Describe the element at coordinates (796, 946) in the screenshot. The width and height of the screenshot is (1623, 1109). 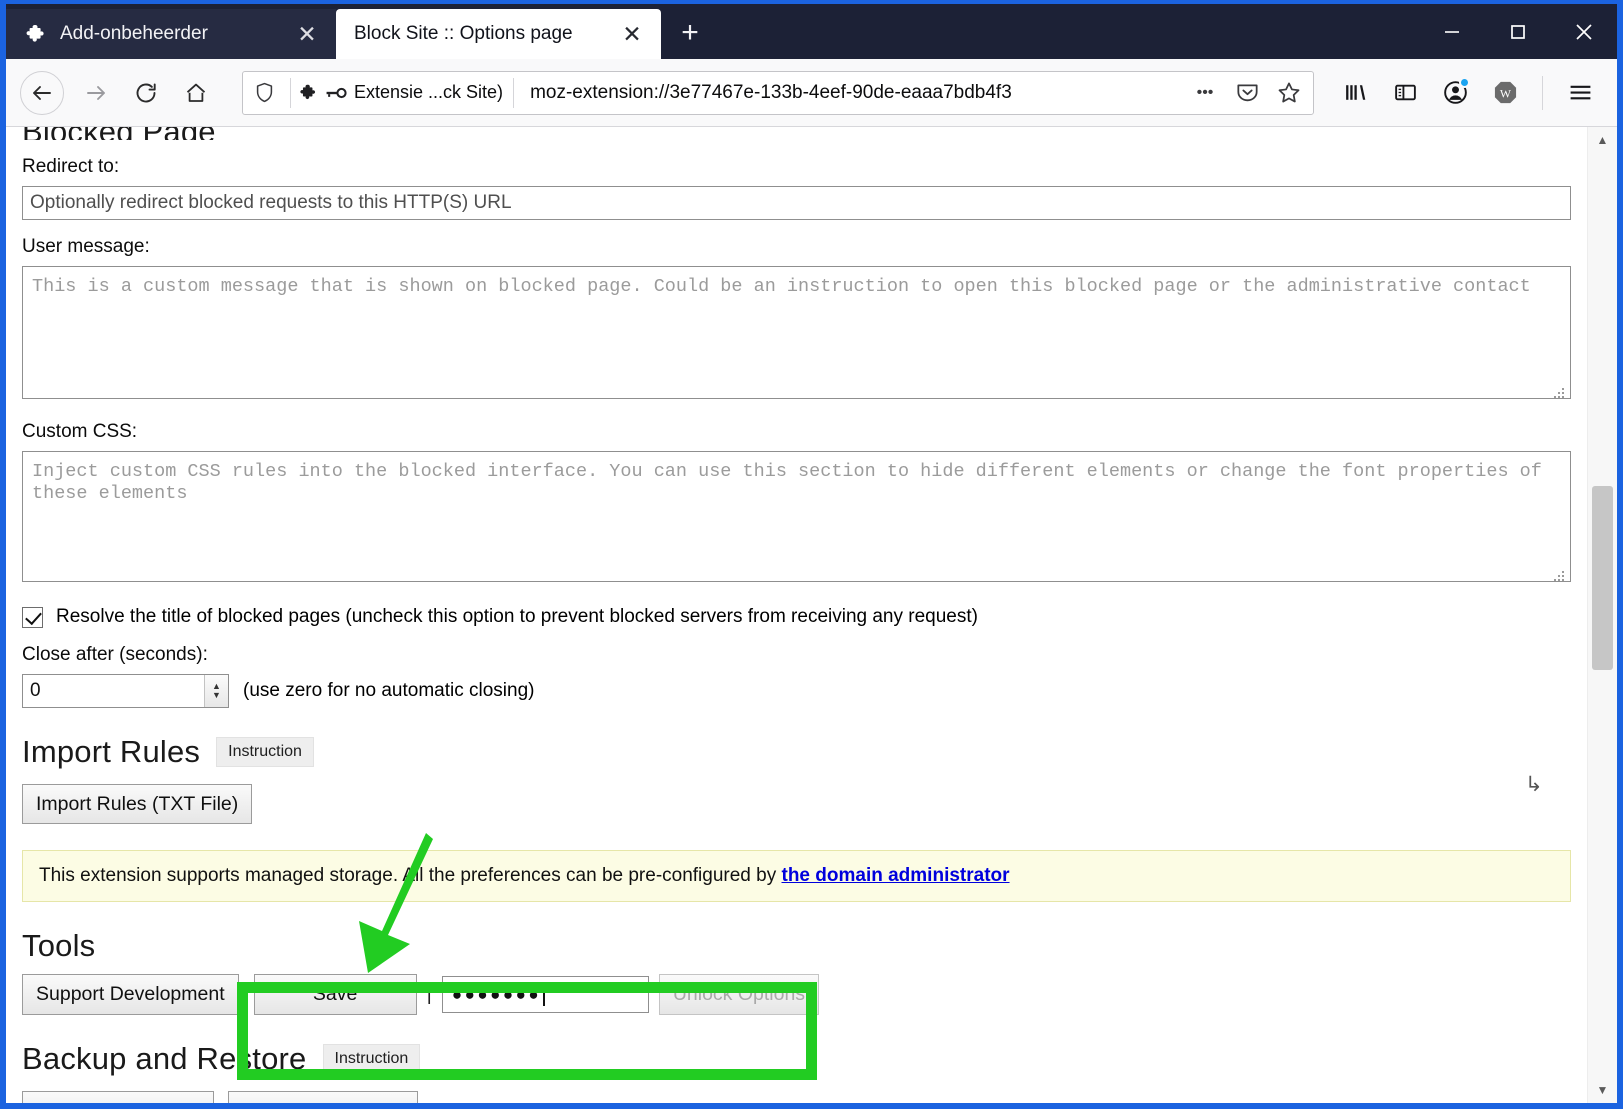
I see `tools-heading-row: Tools` at that location.